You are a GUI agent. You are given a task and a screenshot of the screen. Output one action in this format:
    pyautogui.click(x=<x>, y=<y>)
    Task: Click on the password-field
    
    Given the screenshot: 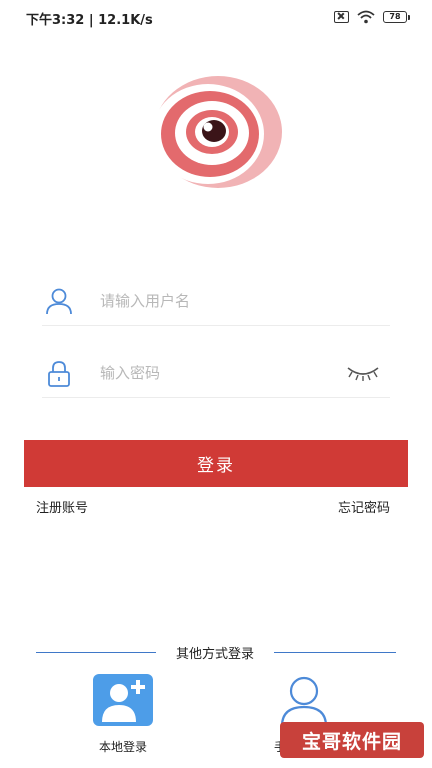 What is the action you would take?
    pyautogui.click(x=216, y=374)
    